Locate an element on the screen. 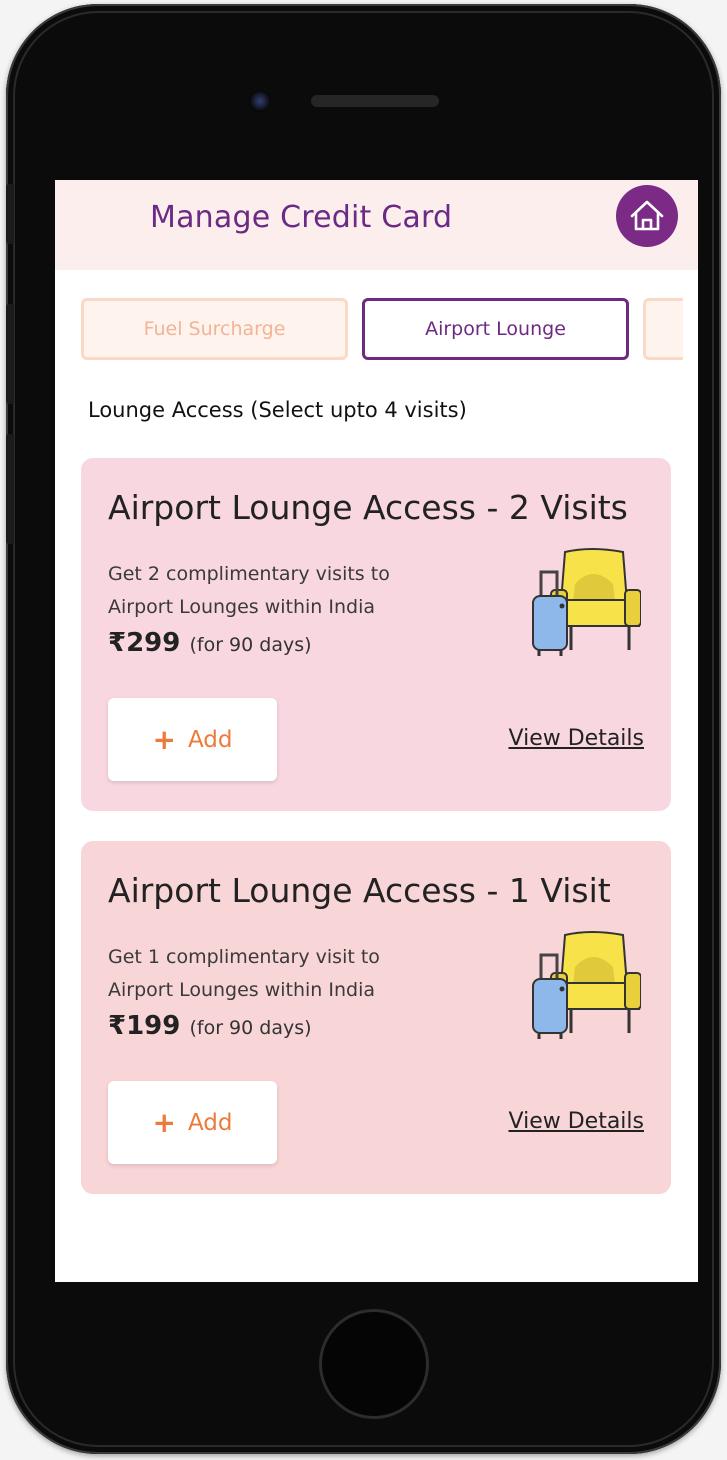 The width and height of the screenshot is (727, 1460). front-camera is located at coordinates (260, 101).